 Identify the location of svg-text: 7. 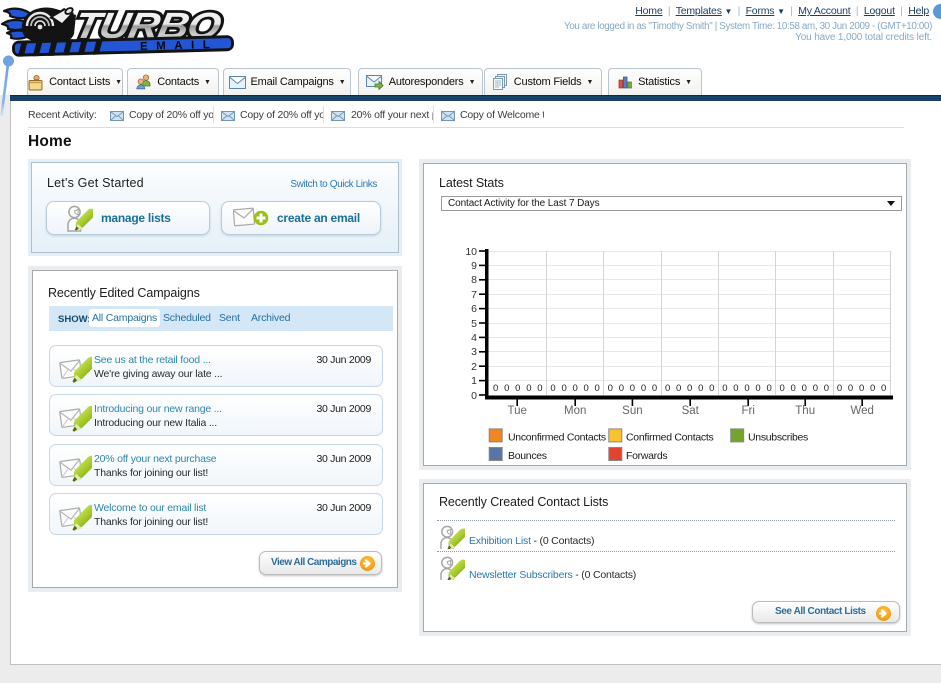
(474, 295).